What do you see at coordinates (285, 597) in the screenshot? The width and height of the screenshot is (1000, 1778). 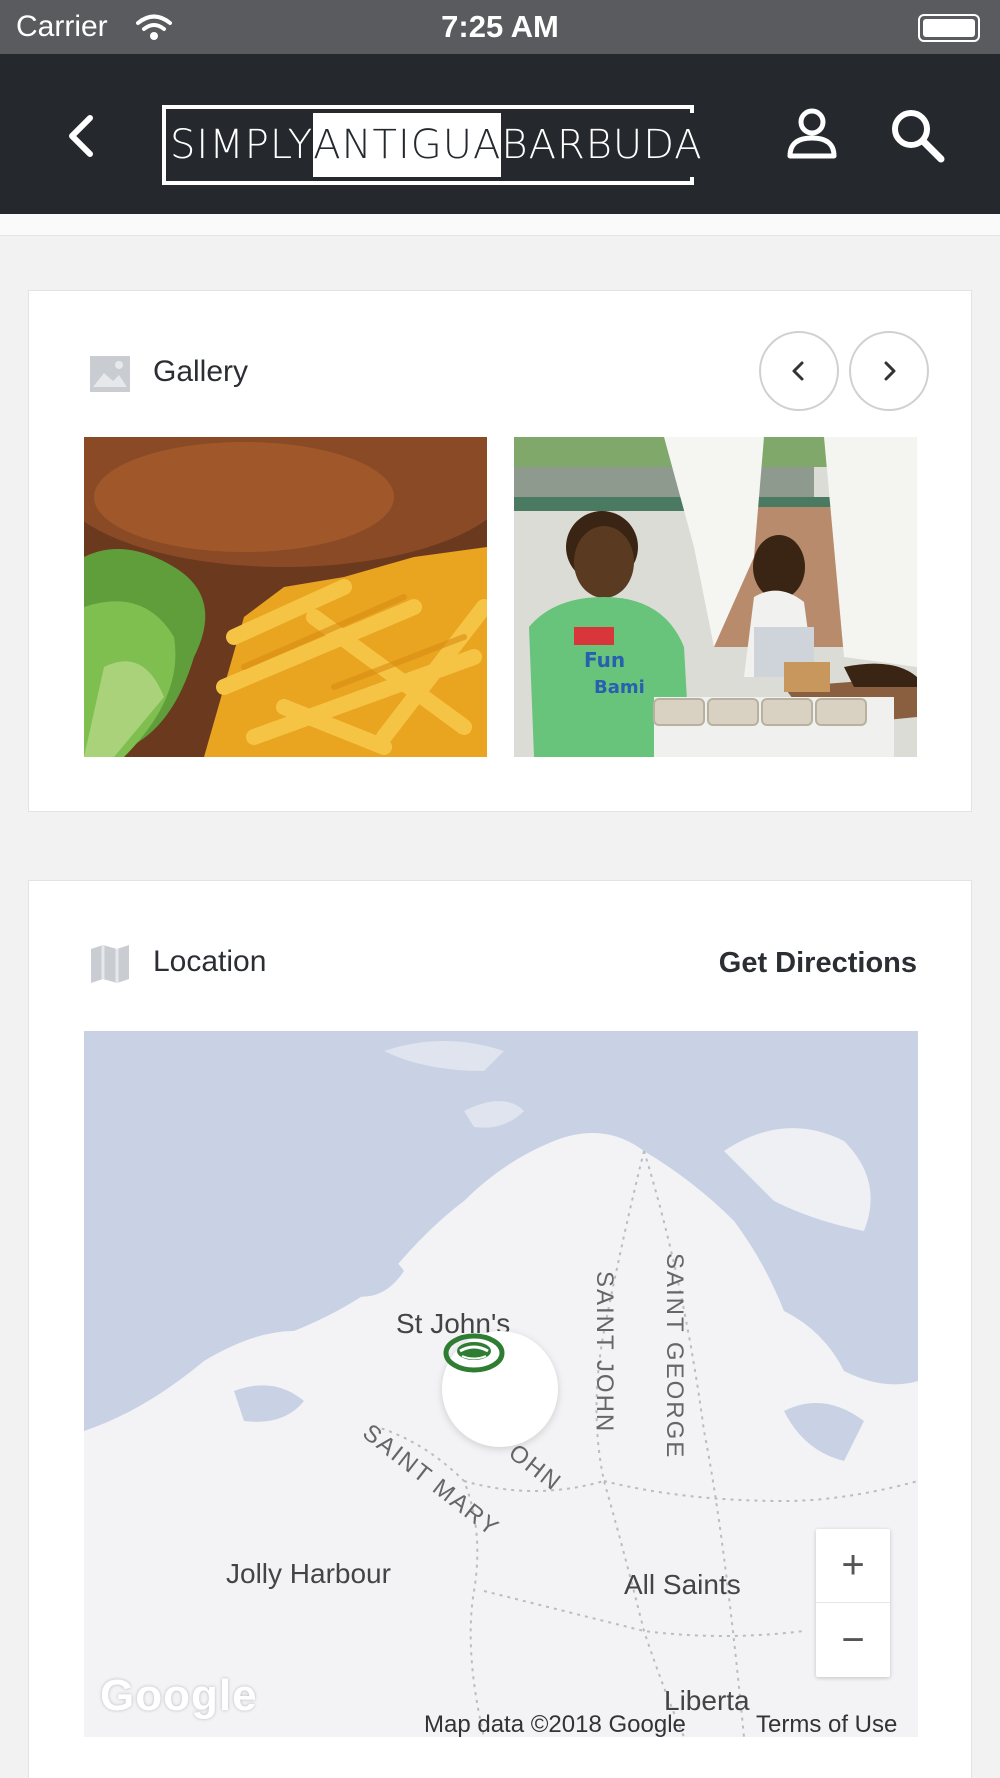 I see `gallery-image-food` at bounding box center [285, 597].